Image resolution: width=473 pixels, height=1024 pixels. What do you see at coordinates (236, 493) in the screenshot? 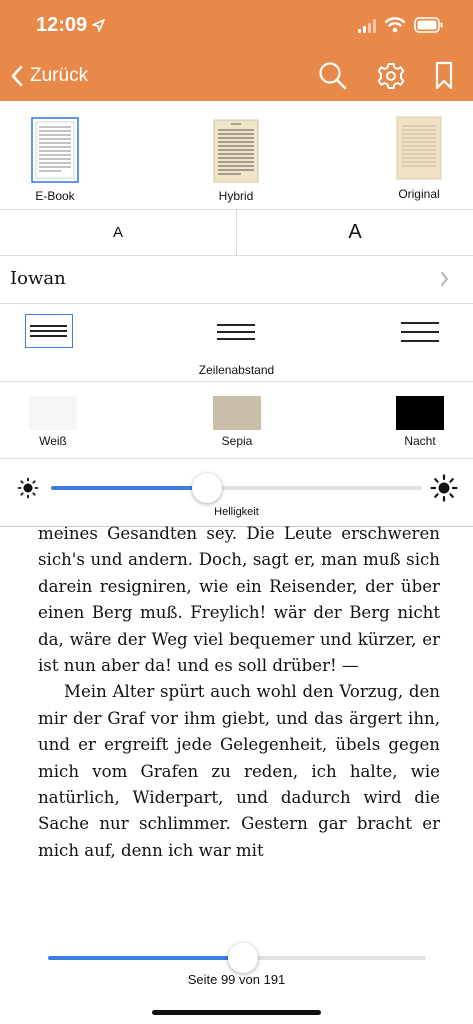
I see `brightness-row: Helligkeit` at bounding box center [236, 493].